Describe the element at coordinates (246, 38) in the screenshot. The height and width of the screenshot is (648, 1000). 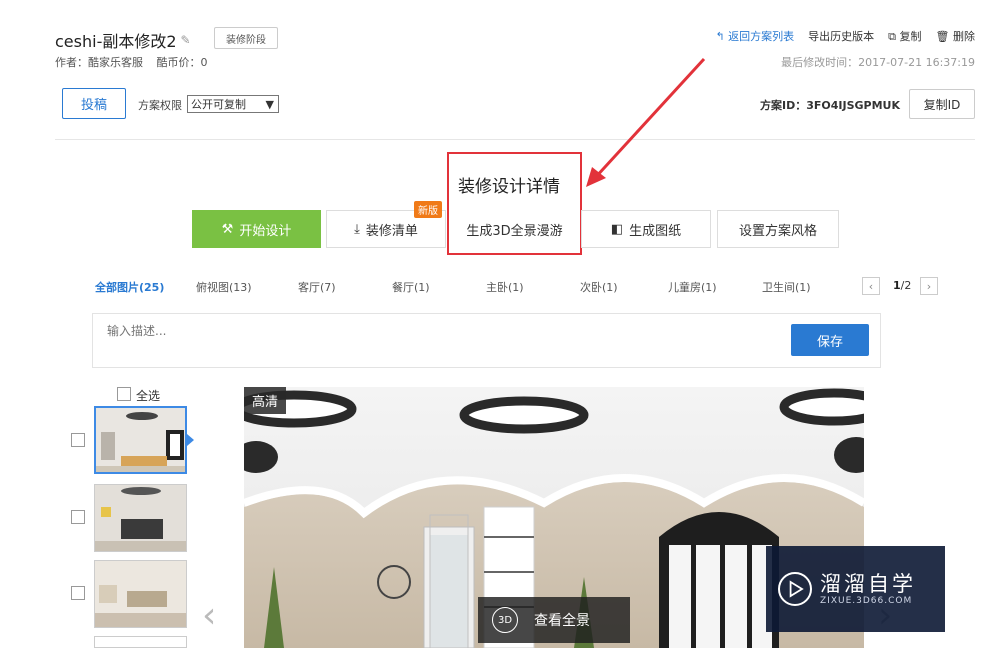
I see `stage-button: 装修阶段` at that location.